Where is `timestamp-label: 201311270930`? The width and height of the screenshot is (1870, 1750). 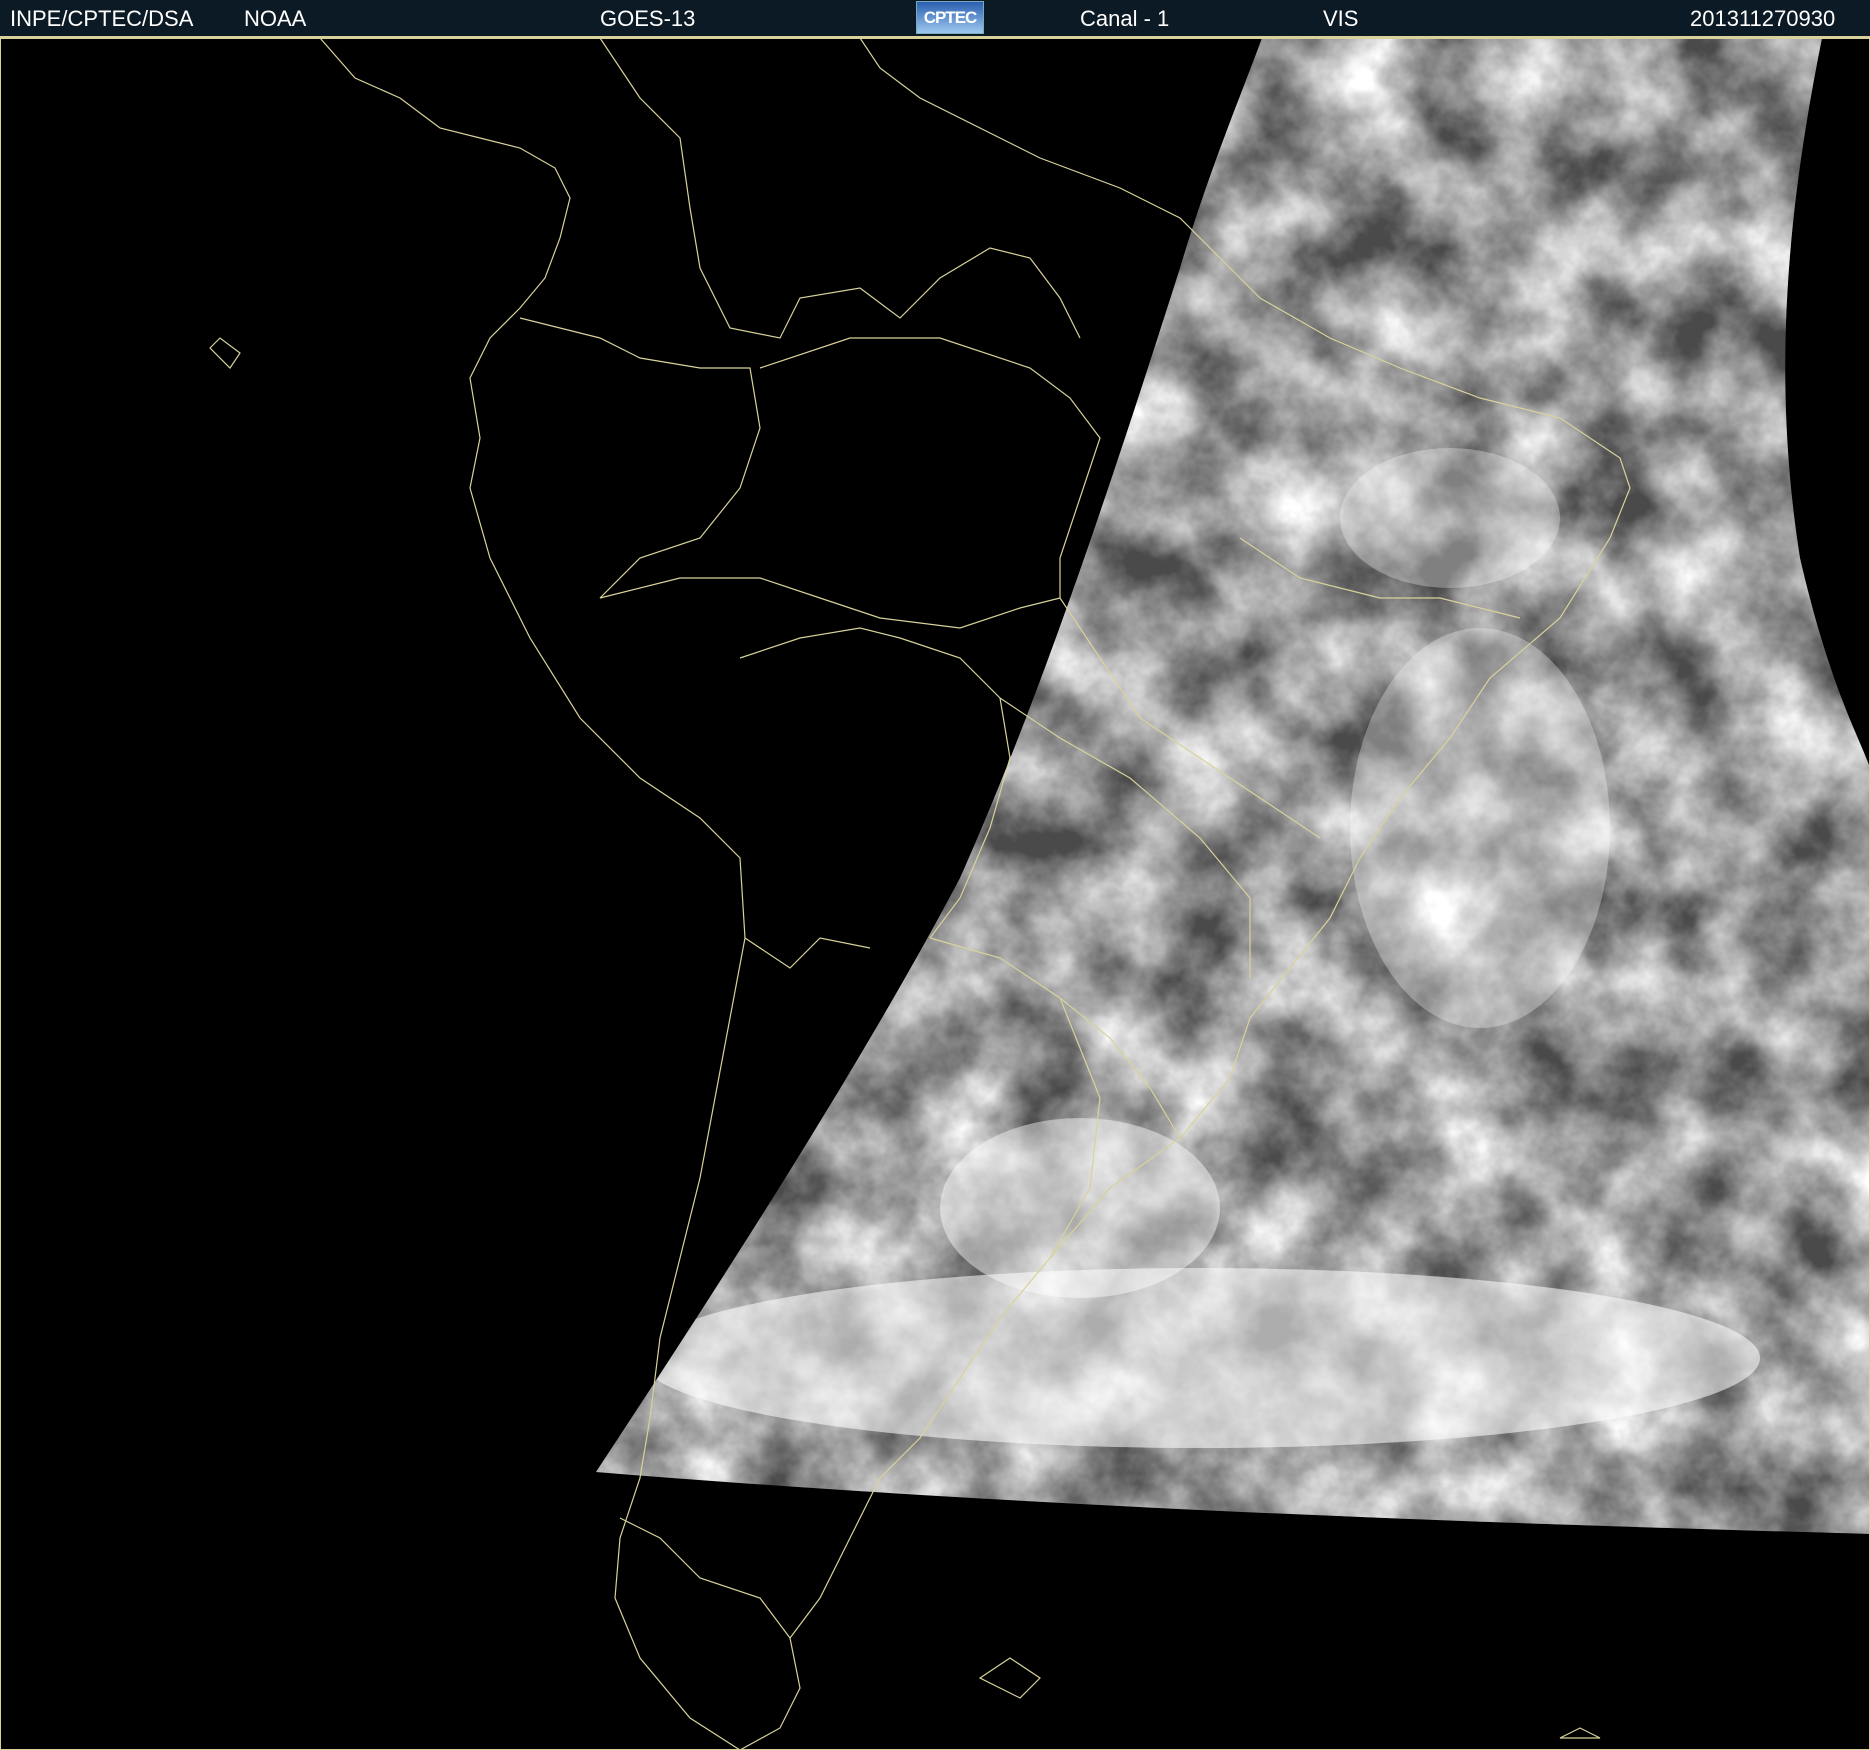 timestamp-label: 201311270930 is located at coordinates (1763, 18).